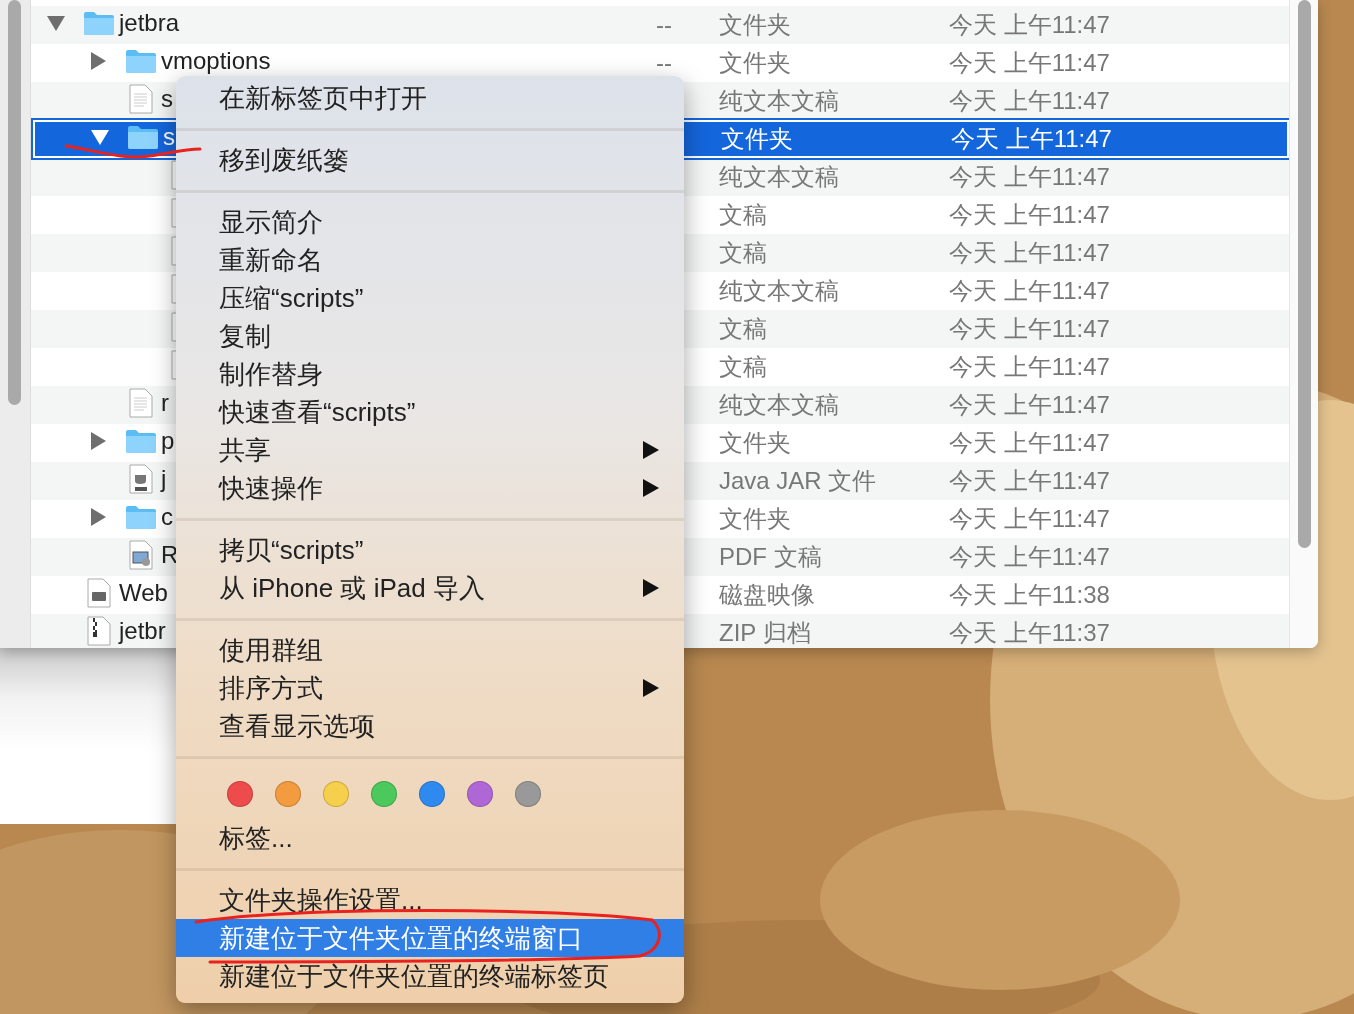 The height and width of the screenshot is (1014, 1354). Describe the element at coordinates (430, 260) in the screenshot. I see `menu-item: 重新命名` at that location.